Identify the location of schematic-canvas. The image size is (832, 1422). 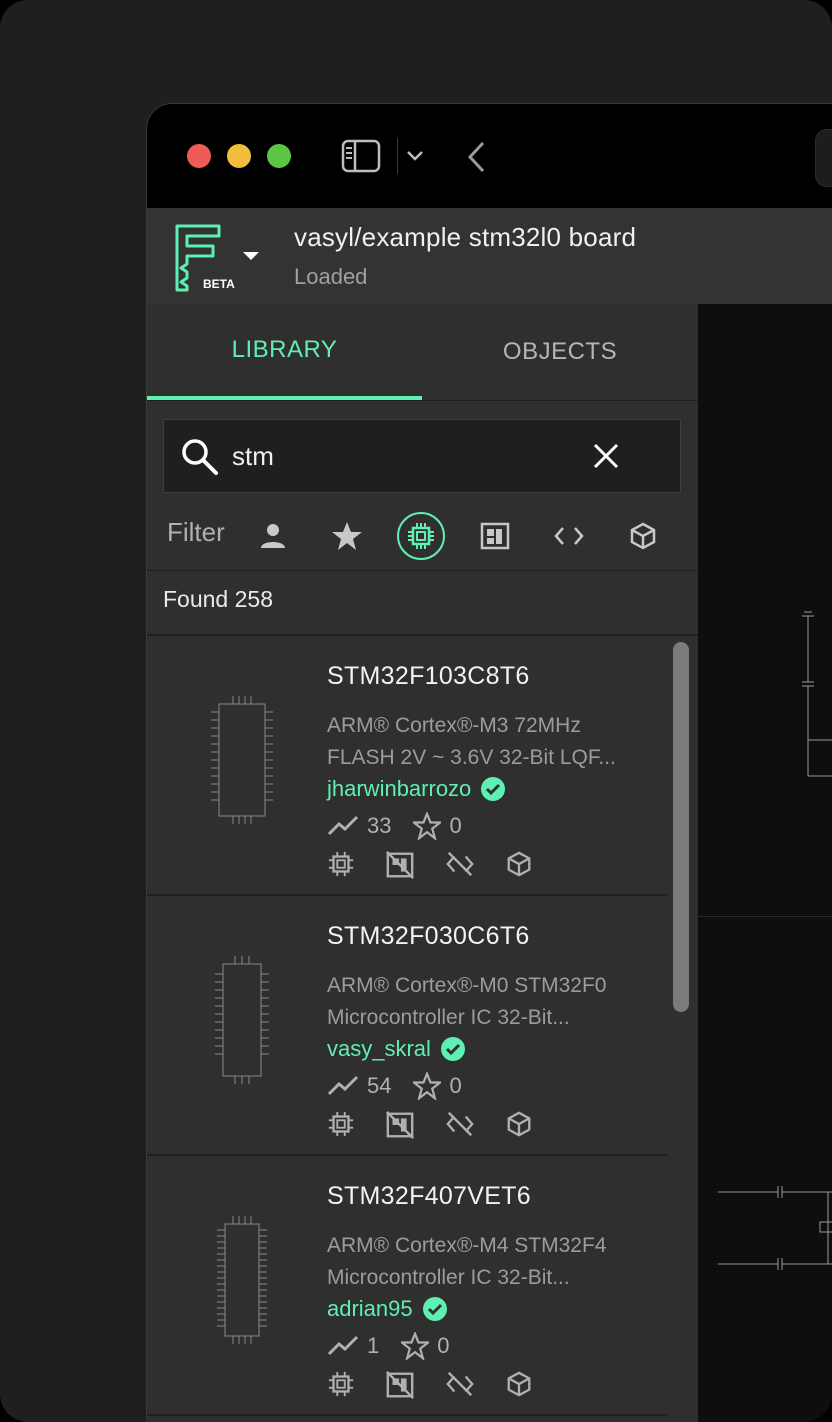
(765, 863).